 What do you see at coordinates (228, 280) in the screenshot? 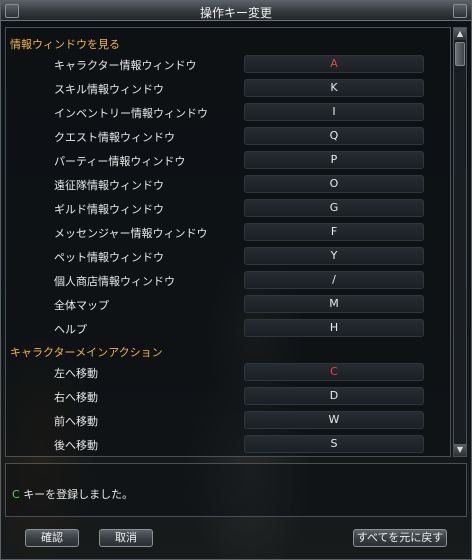
I see `keybind-row: 個人商店情報ウィンドウ /` at bounding box center [228, 280].